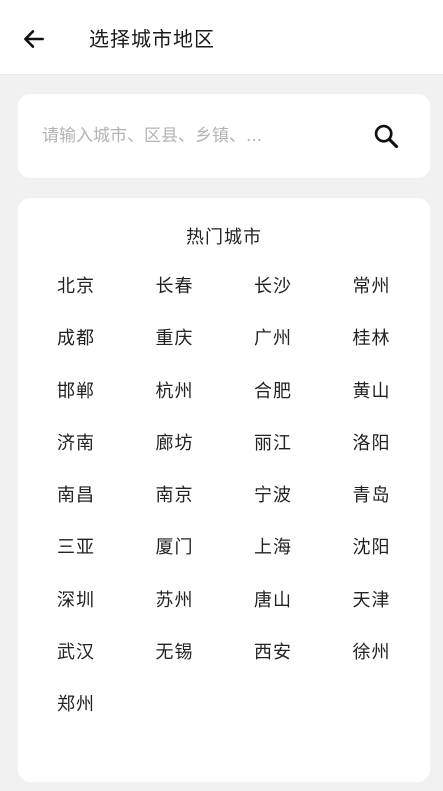 The height and width of the screenshot is (791, 443). What do you see at coordinates (282, 614) in the screenshot?
I see `city-item: 唐山` at bounding box center [282, 614].